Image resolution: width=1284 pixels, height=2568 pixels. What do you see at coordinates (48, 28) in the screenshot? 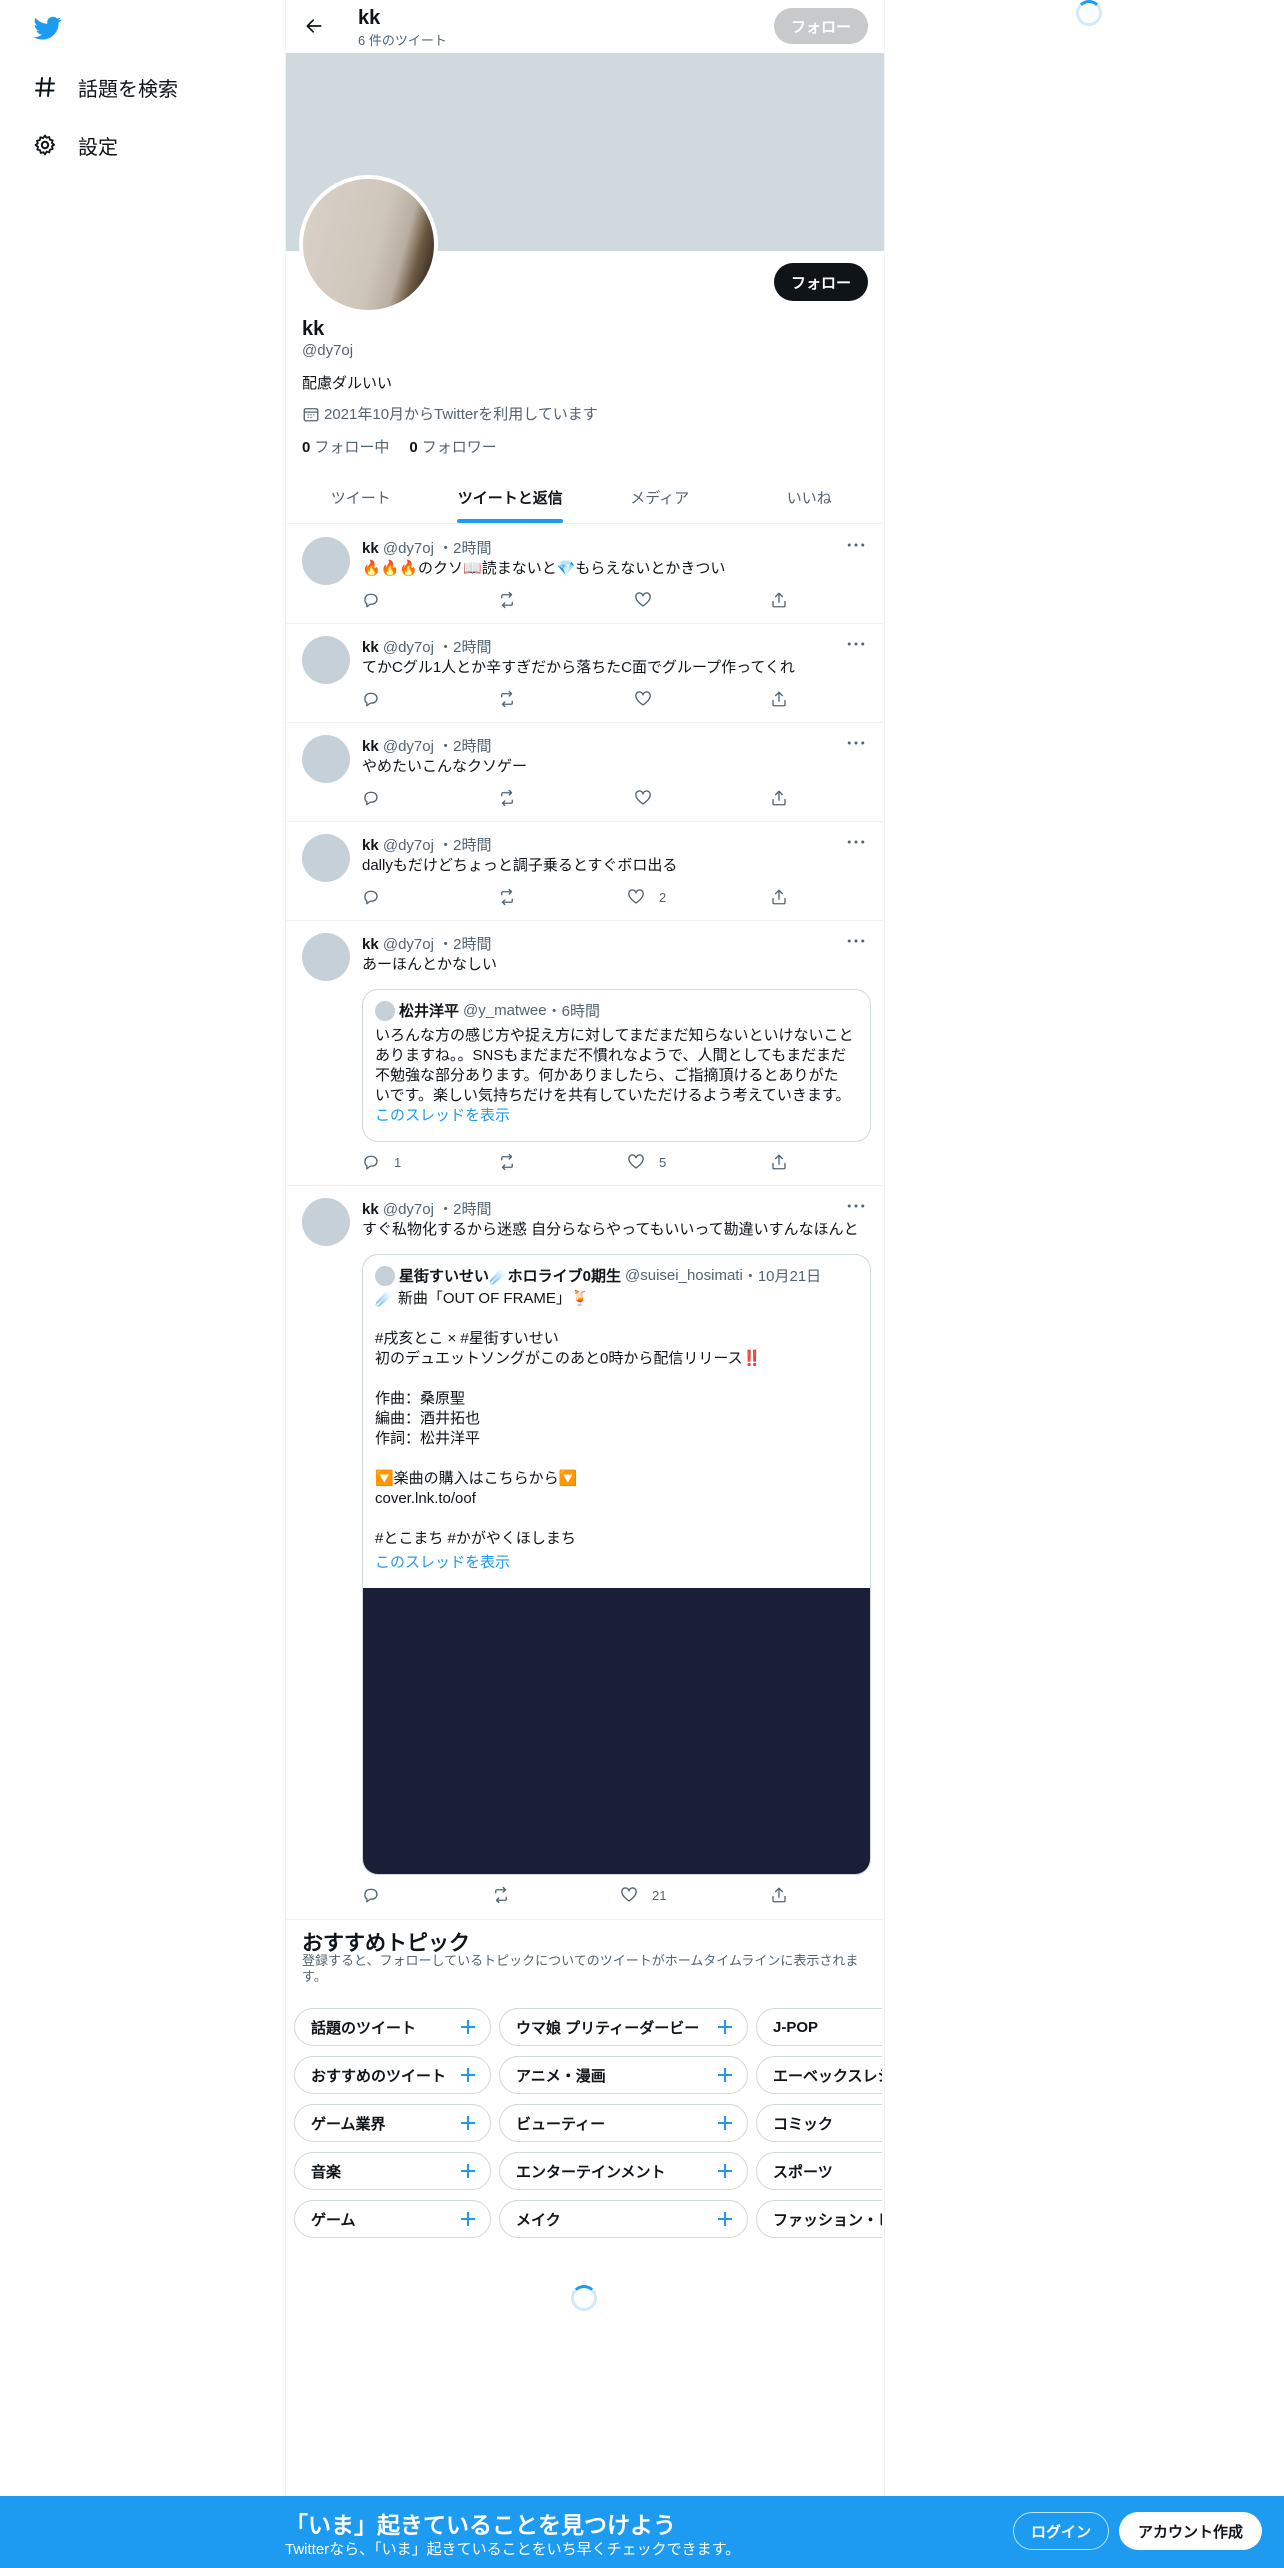
I see `twitter-bird-icon` at bounding box center [48, 28].